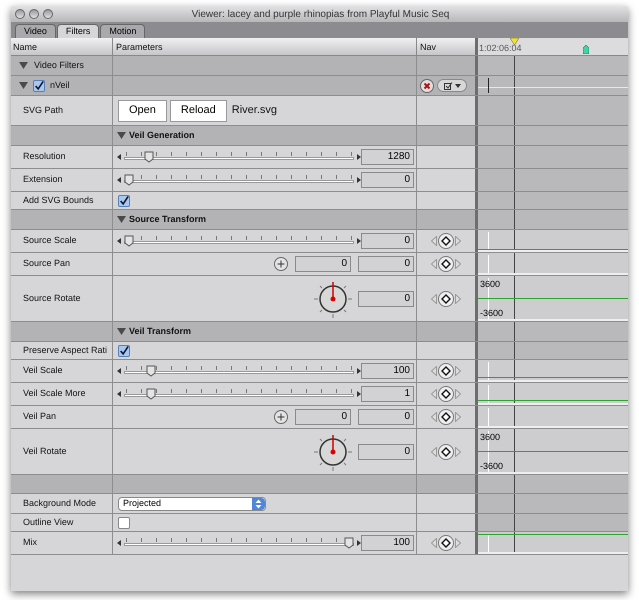 This screenshot has height=600, width=639. I want to click on path-button: Open, so click(142, 111).